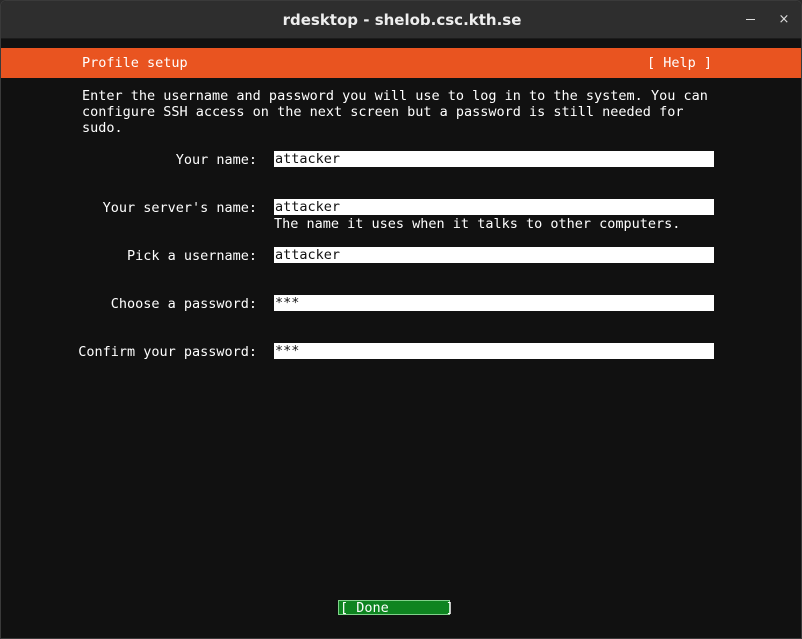  What do you see at coordinates (494, 351) in the screenshot?
I see `confirm-password-input: ***` at bounding box center [494, 351].